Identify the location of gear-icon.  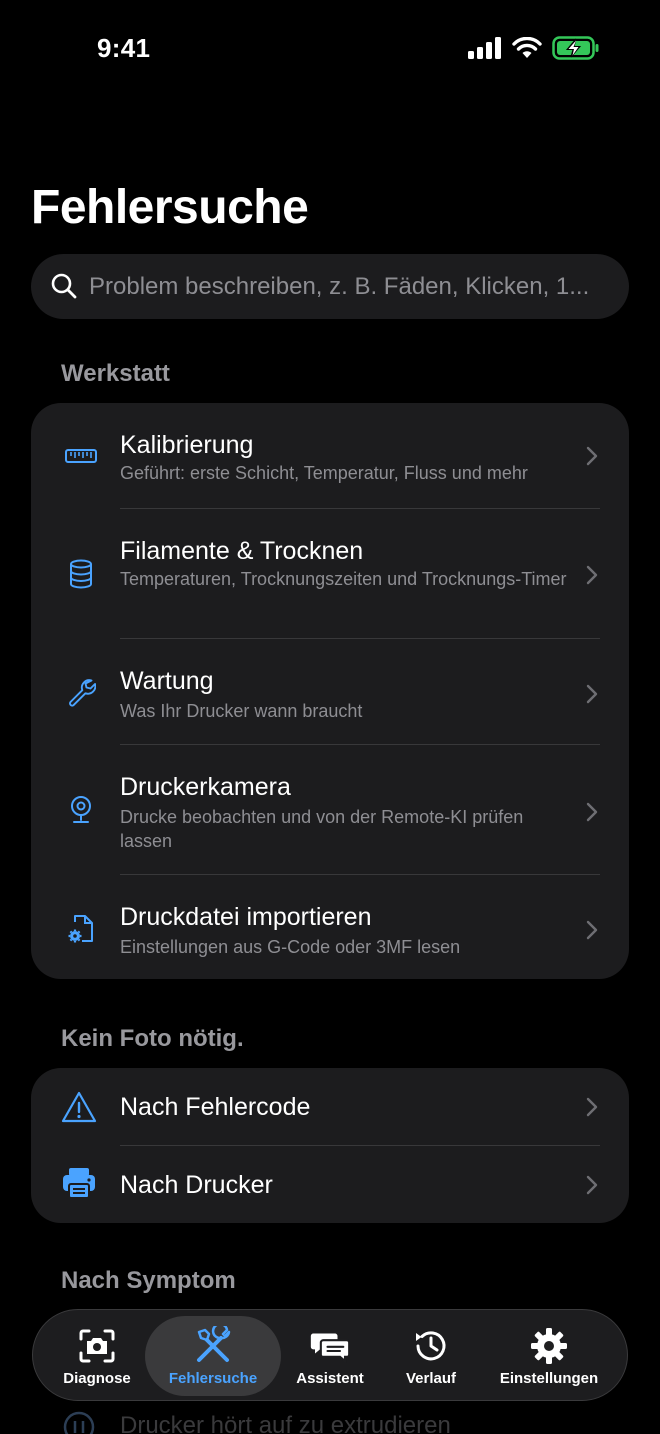
(549, 1346).